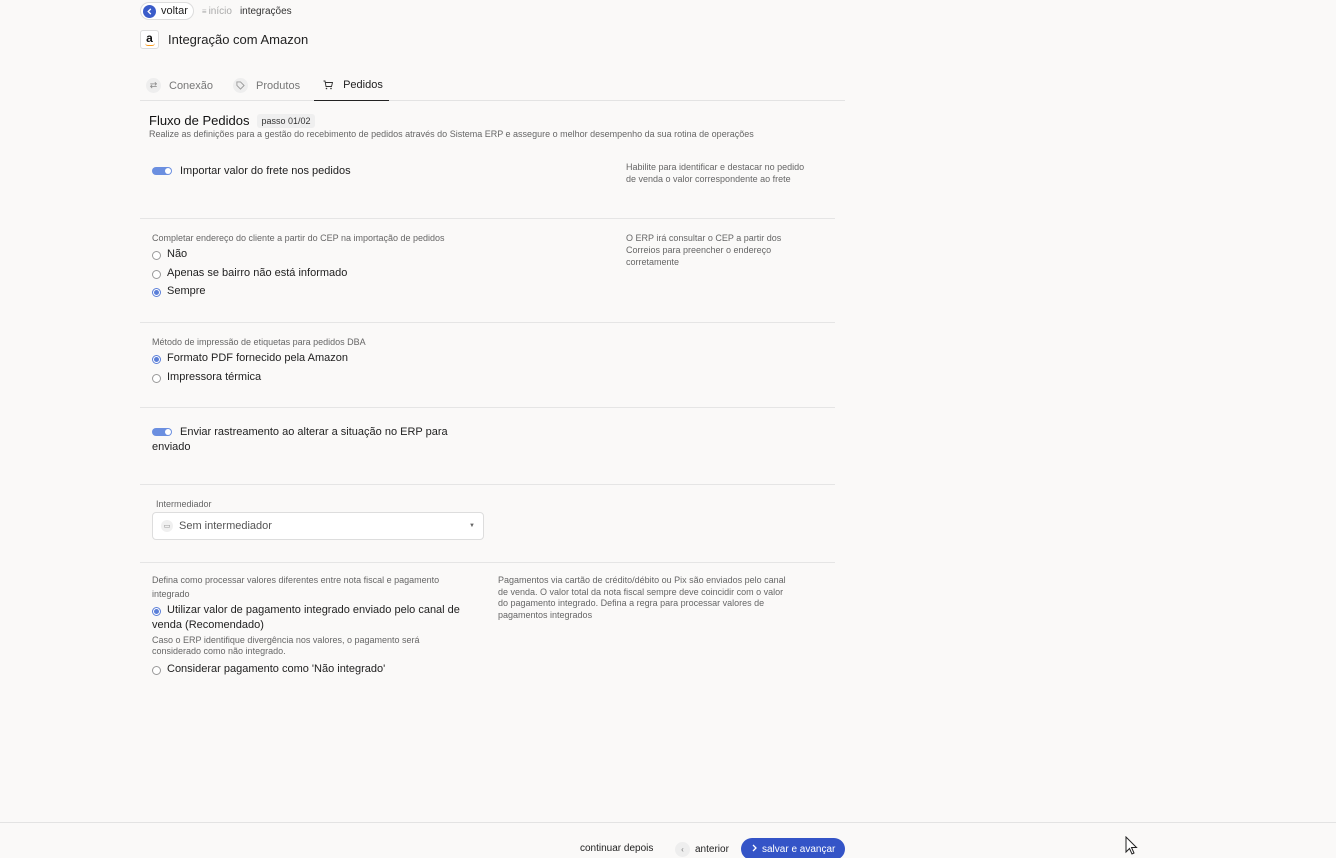 The image size is (1336, 858). I want to click on intermediary-value: Sem intermediador, so click(225, 526).